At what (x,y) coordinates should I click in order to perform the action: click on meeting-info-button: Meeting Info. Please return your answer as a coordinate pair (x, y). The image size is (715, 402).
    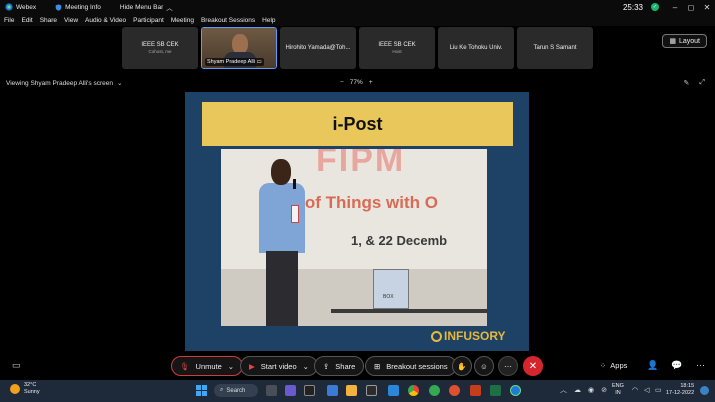
    Looking at the image, I should click on (78, 7).